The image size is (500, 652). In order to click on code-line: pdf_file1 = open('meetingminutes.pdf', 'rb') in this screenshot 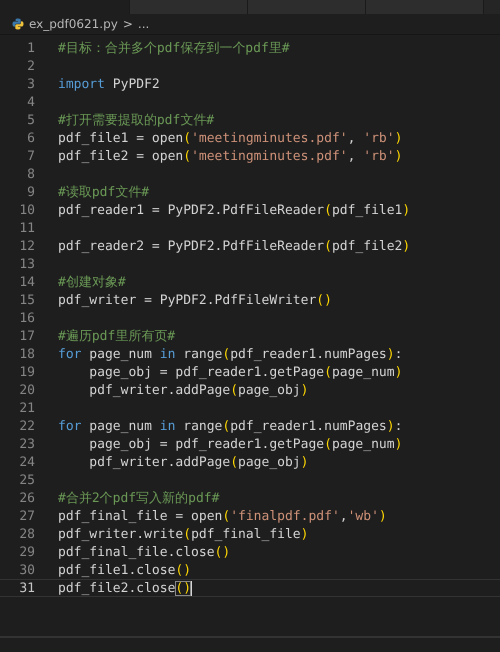, I will do `click(230, 138)`.